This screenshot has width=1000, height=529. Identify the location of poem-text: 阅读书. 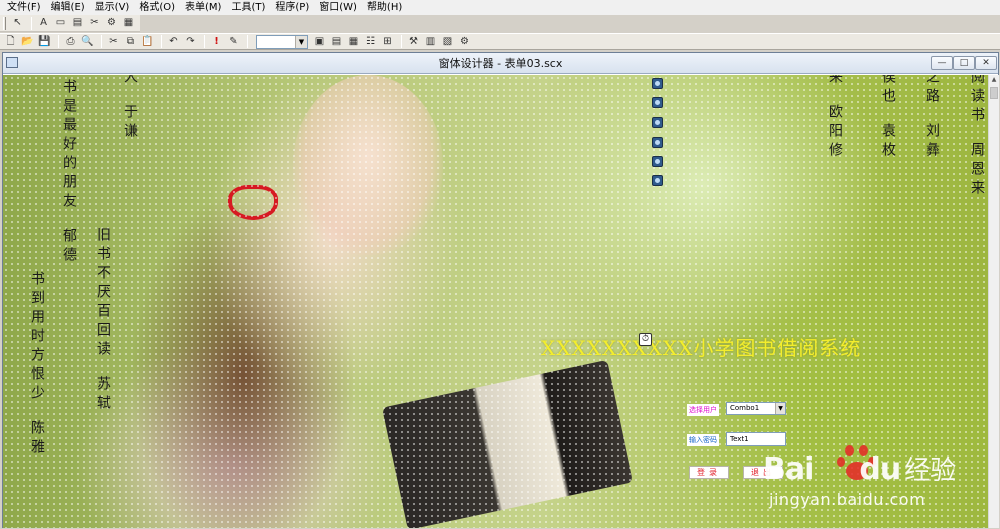
(977, 100).